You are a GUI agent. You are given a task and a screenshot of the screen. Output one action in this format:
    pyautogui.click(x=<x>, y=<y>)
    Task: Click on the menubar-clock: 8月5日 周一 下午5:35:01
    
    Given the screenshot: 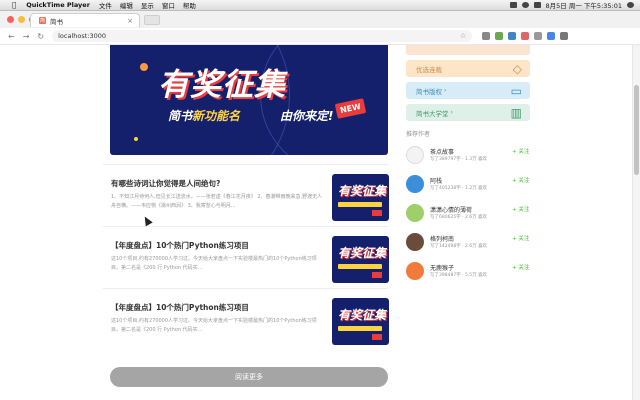 What is the action you would take?
    pyautogui.click(x=584, y=5)
    